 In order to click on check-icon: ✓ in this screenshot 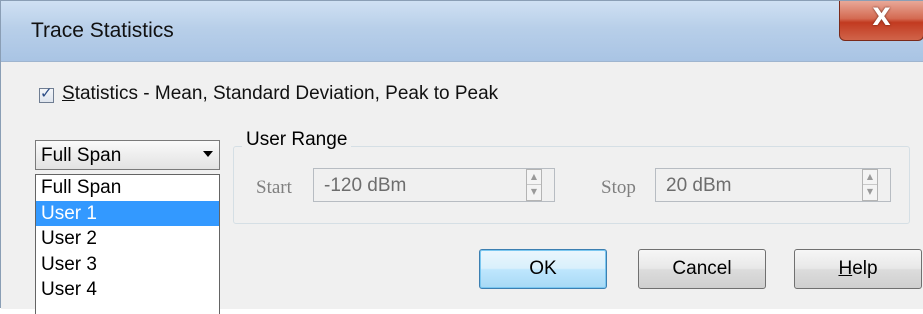, I will do `click(46, 93)`.